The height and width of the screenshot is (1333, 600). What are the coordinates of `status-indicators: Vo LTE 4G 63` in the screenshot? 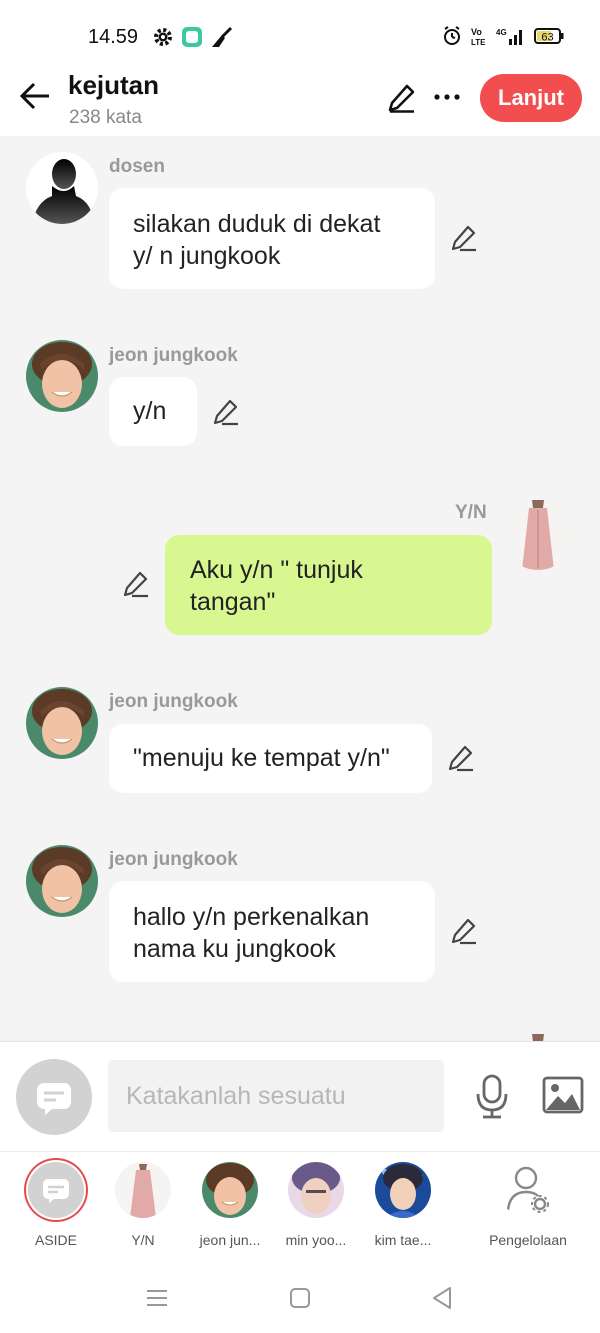 It's located at (503, 38).